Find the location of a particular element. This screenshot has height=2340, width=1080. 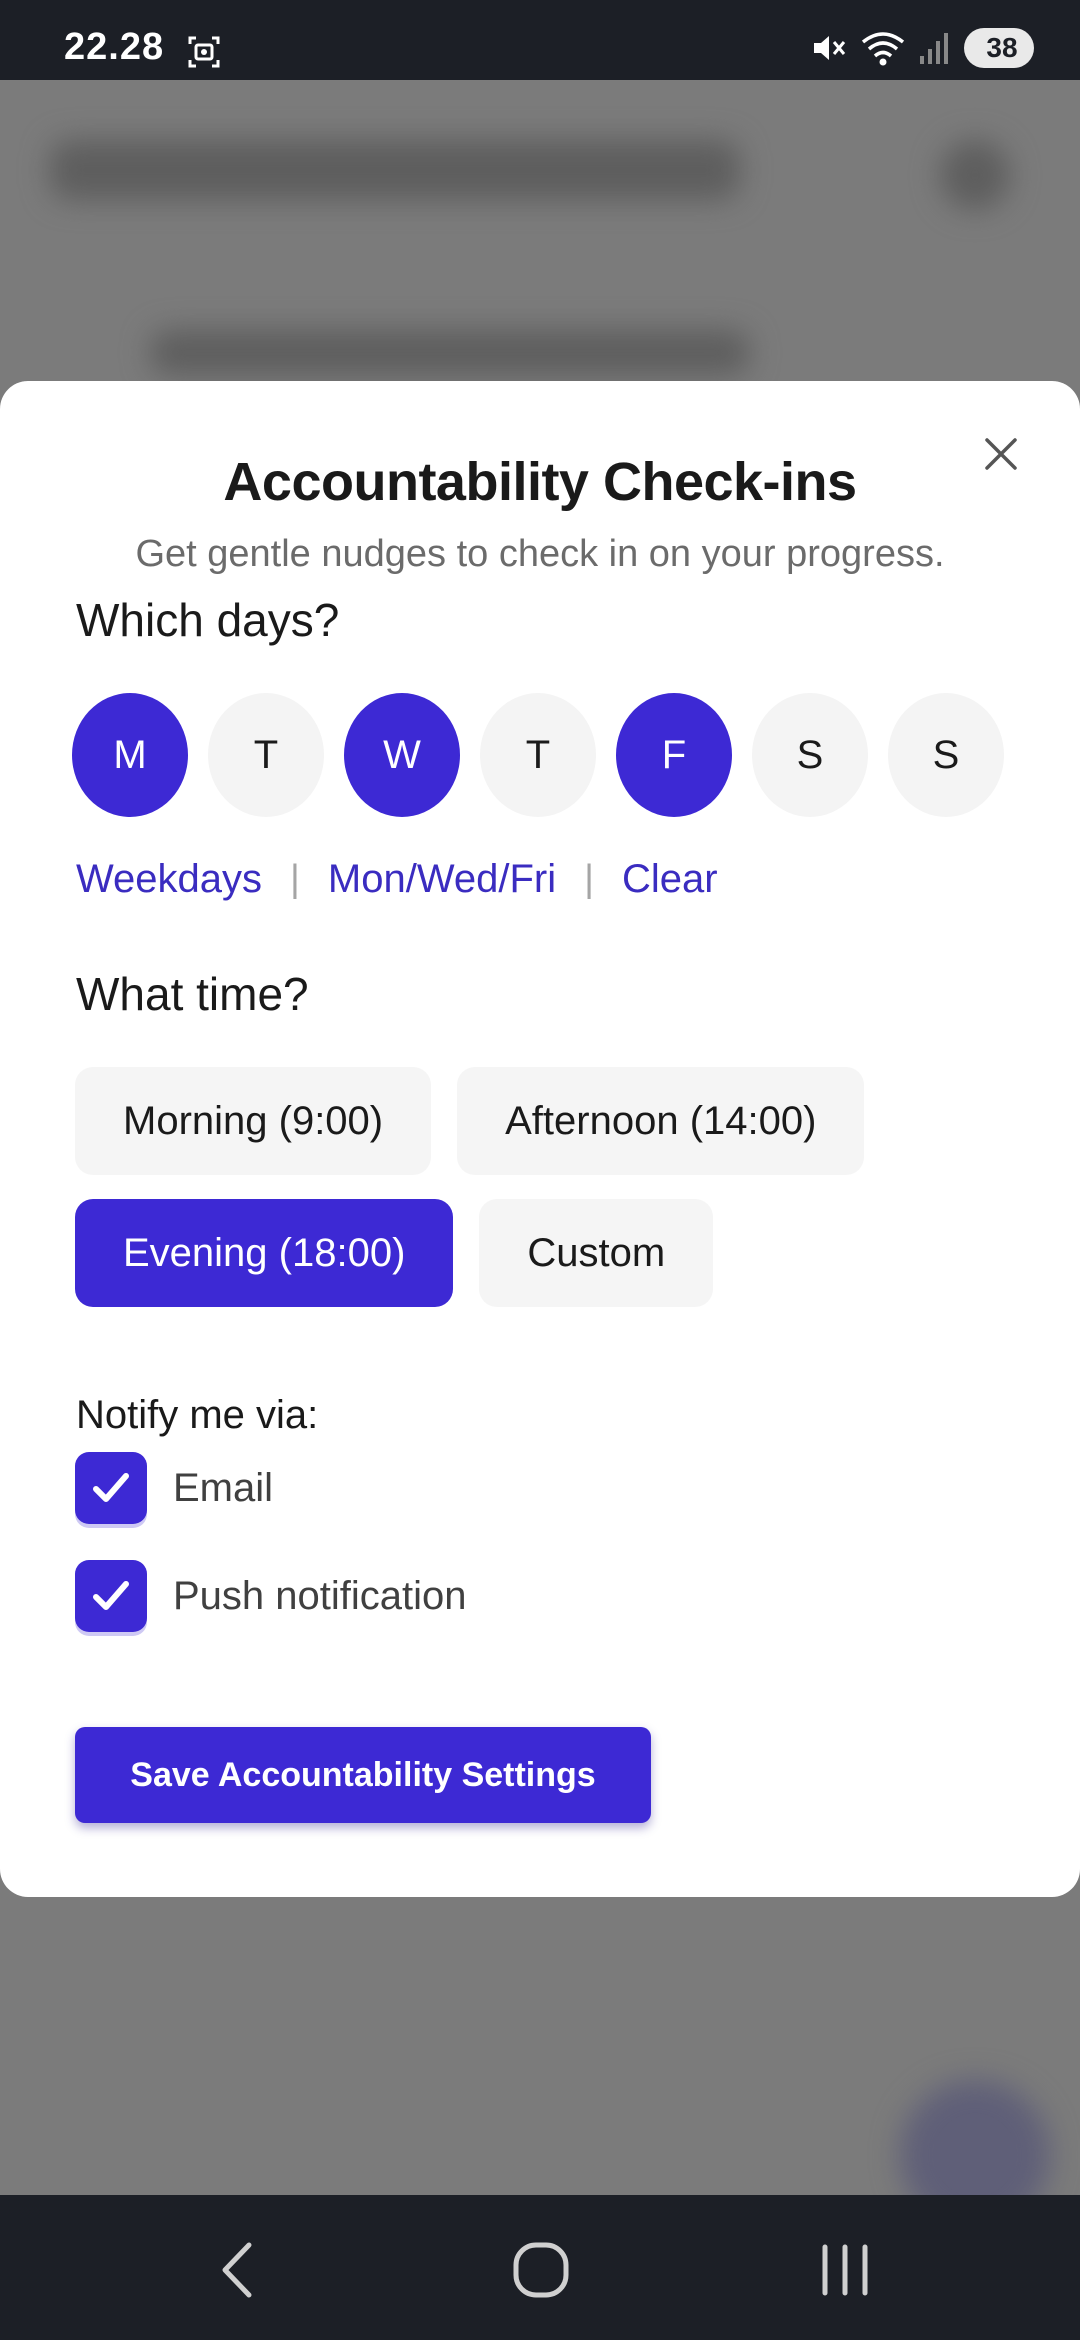

save-settings-button: Save Accountability Settings is located at coordinates (363, 1775).